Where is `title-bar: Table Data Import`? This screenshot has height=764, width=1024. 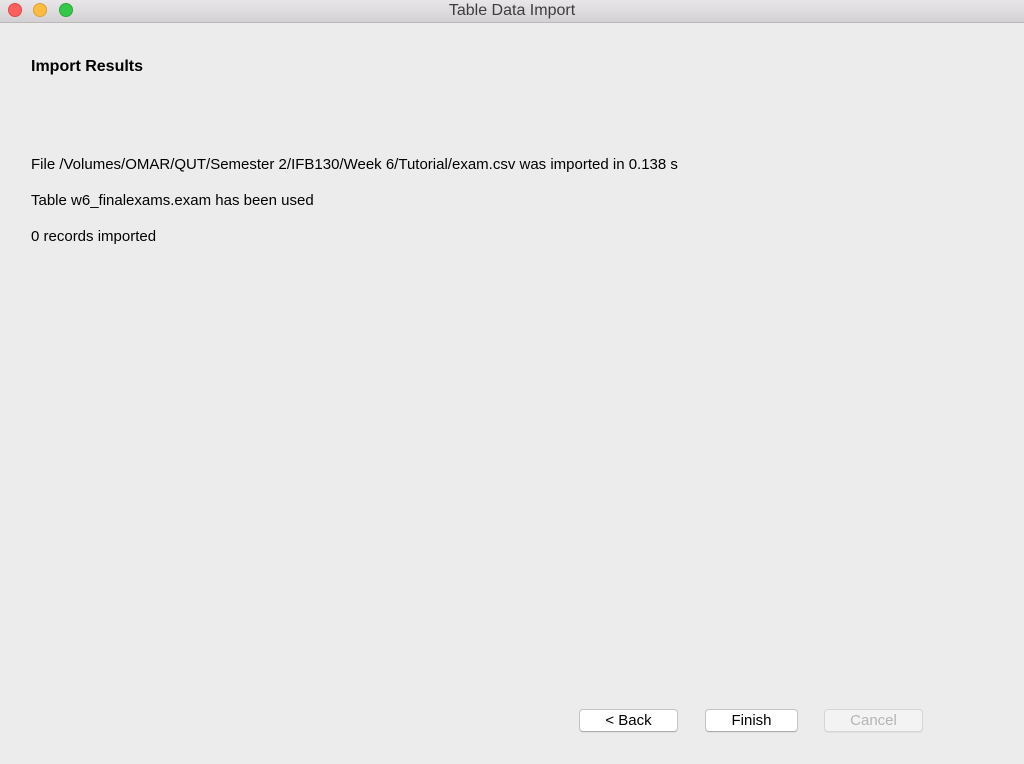
title-bar: Table Data Import is located at coordinates (512, 11).